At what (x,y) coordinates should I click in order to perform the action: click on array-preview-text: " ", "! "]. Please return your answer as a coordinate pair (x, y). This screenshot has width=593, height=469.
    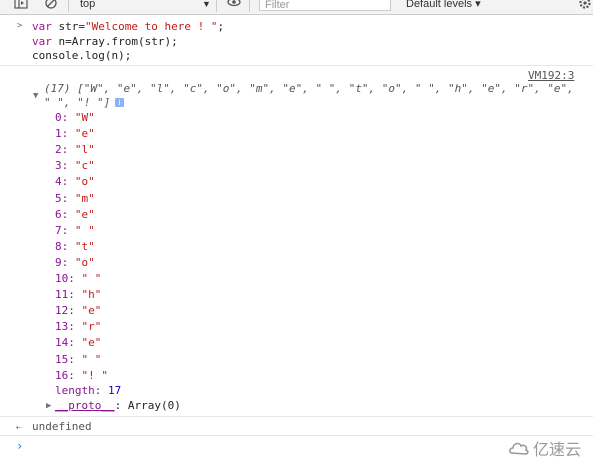
    Looking at the image, I should click on (77, 102).